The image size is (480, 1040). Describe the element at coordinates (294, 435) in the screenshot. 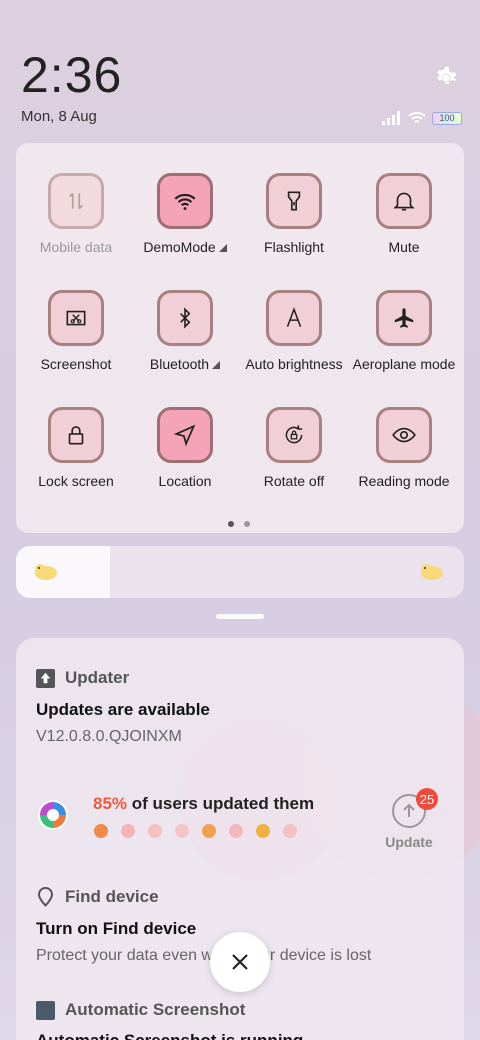

I see `rotate-lock-icon` at that location.